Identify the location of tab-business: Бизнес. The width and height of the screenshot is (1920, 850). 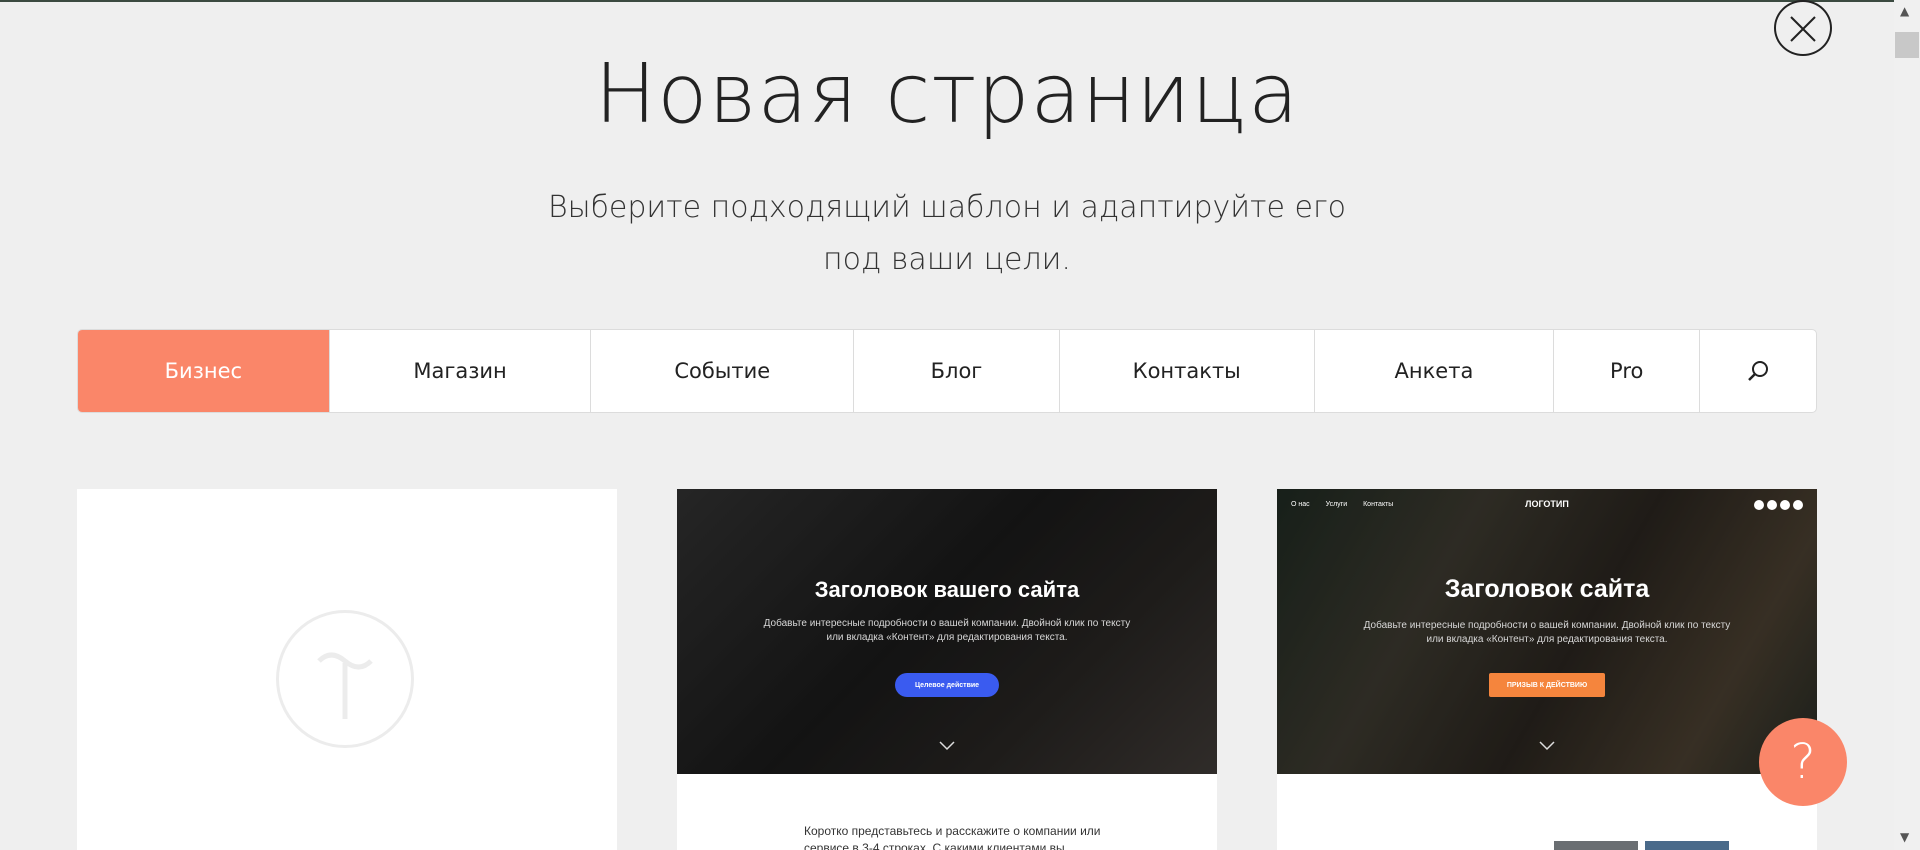
(204, 371).